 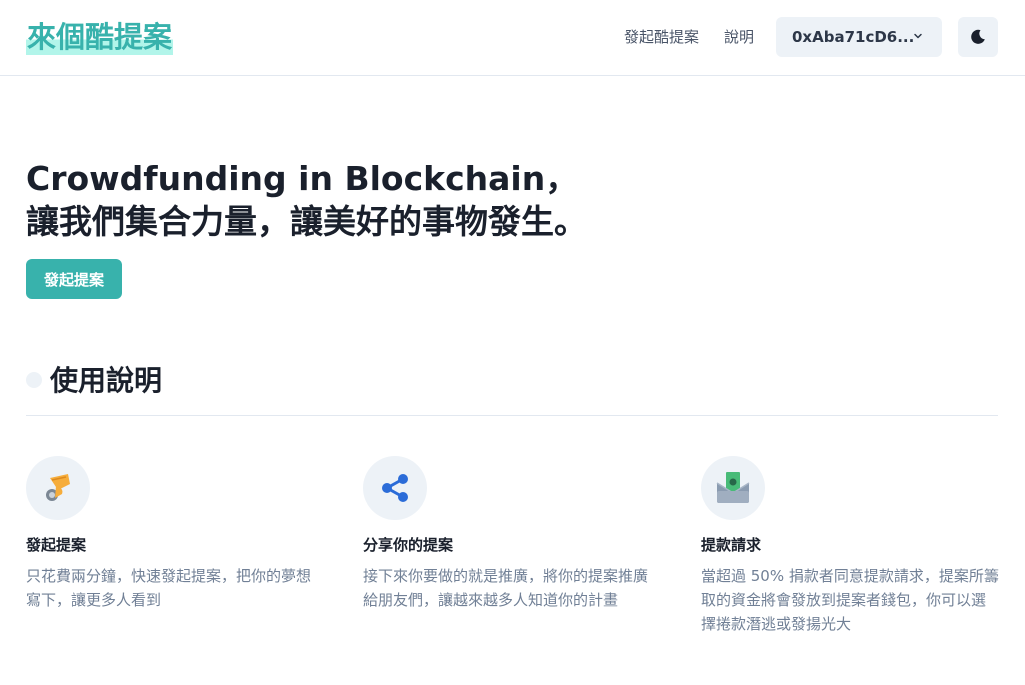 I want to click on feature-title: 提款請求, so click(x=731, y=545).